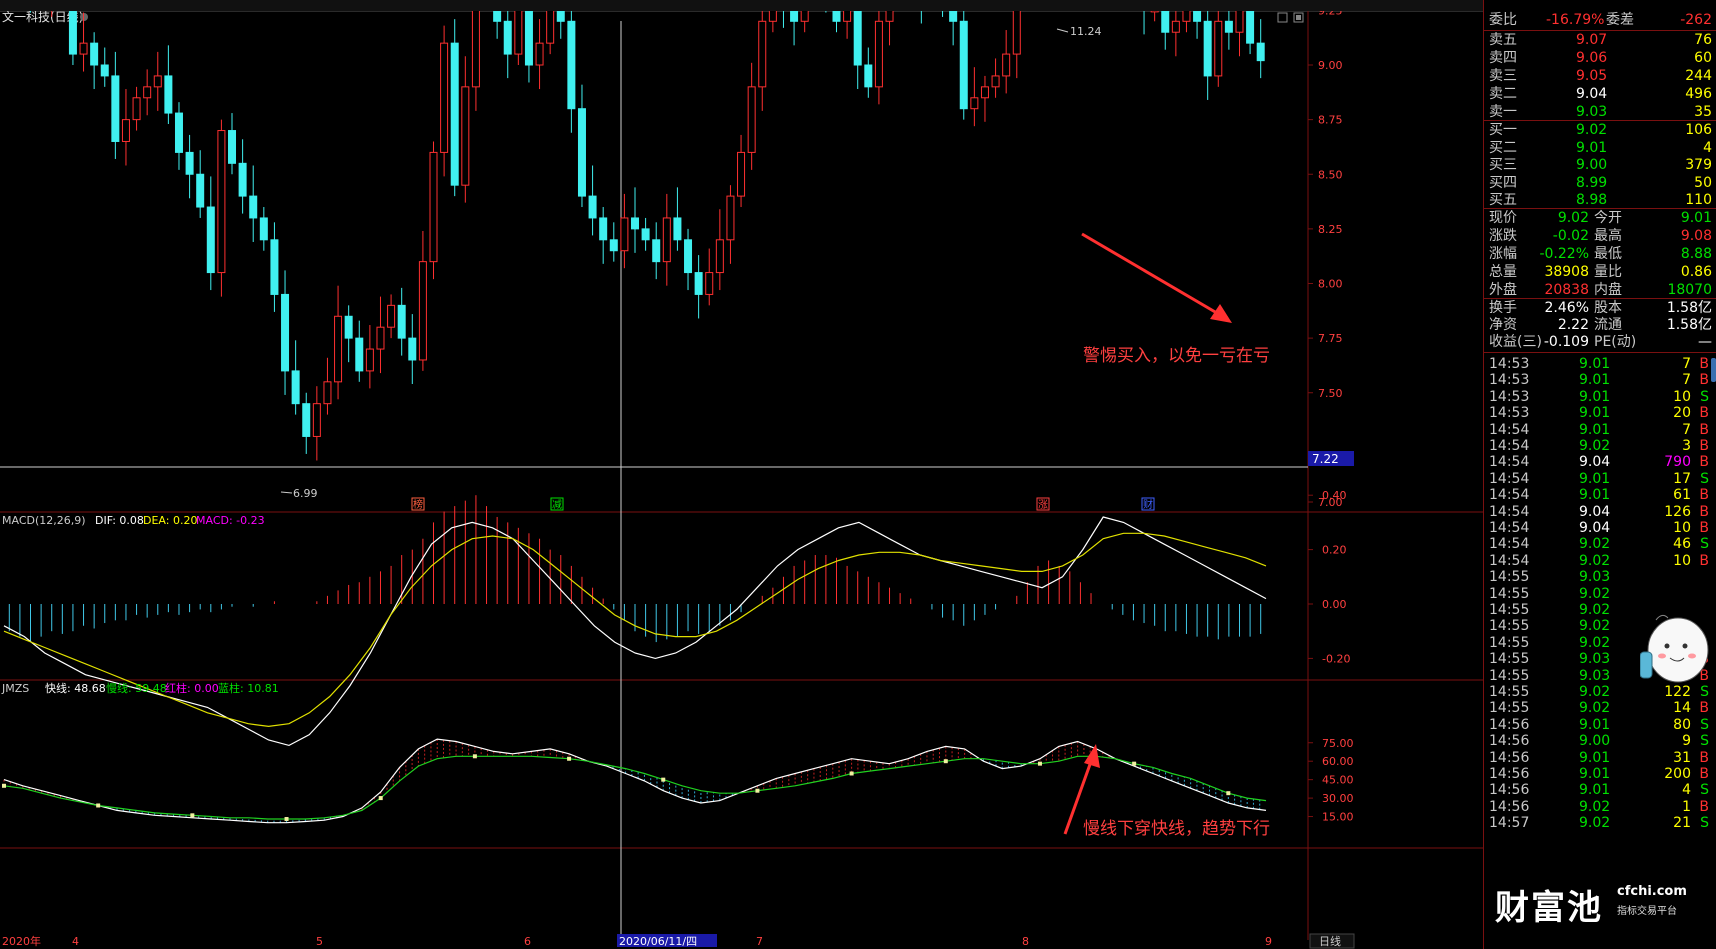 The height and width of the screenshot is (949, 1716). I want to click on low-marker: 6.99, so click(299, 493).